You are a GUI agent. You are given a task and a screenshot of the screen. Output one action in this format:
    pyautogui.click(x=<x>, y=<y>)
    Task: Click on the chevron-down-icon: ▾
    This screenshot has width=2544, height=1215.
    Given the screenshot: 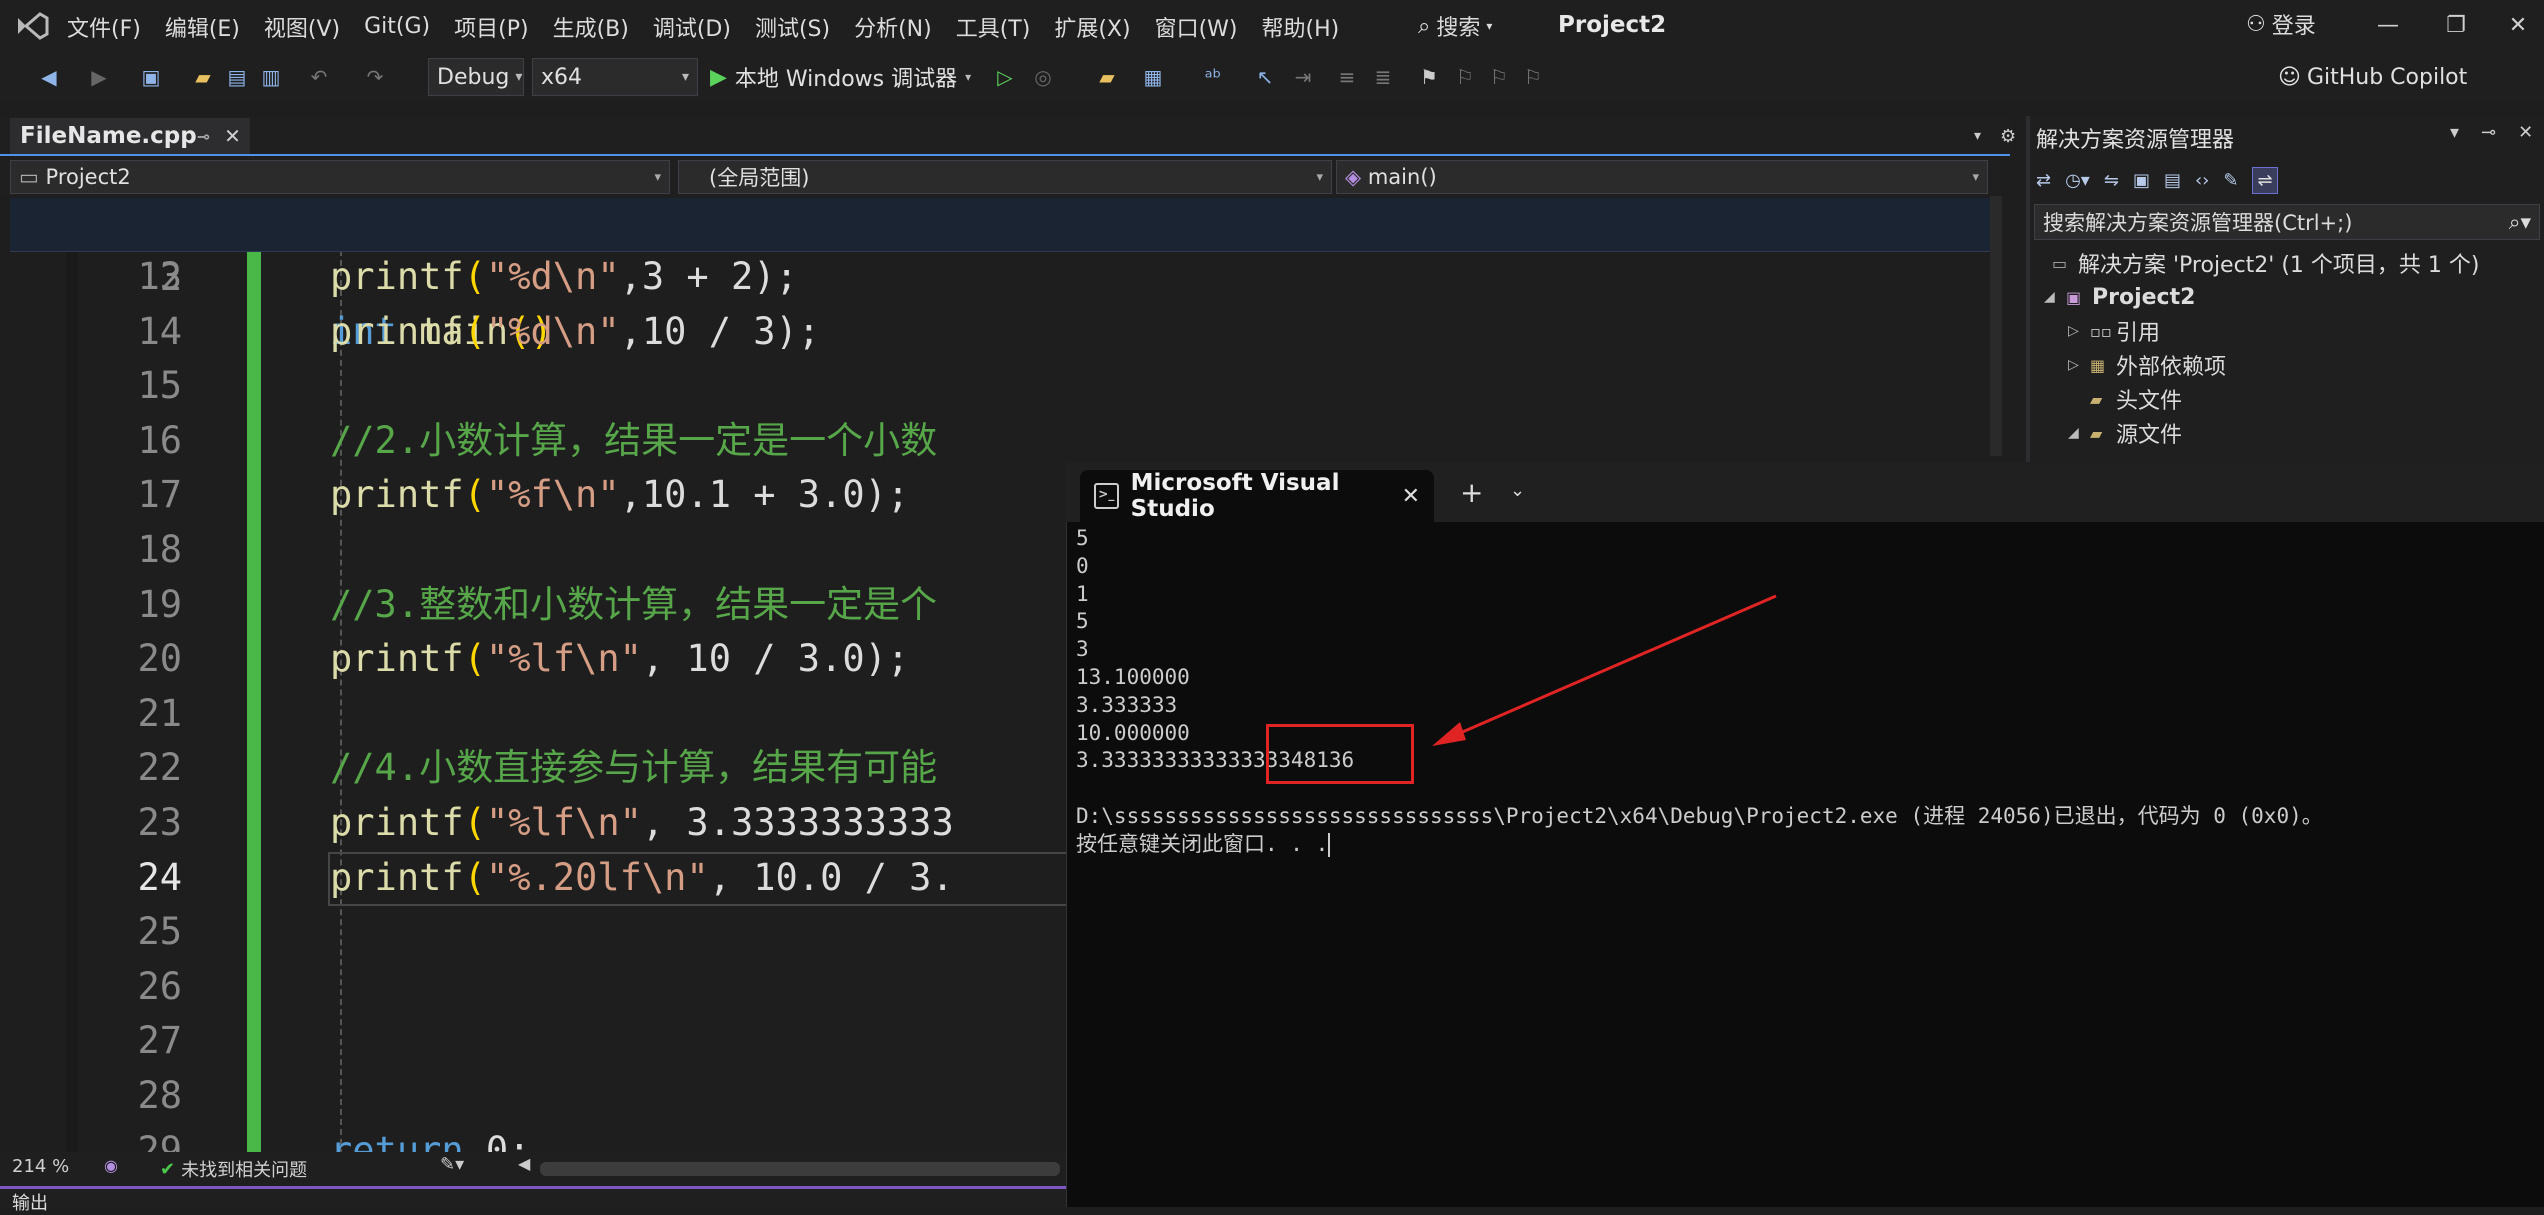 What is the action you would take?
    pyautogui.click(x=2454, y=132)
    